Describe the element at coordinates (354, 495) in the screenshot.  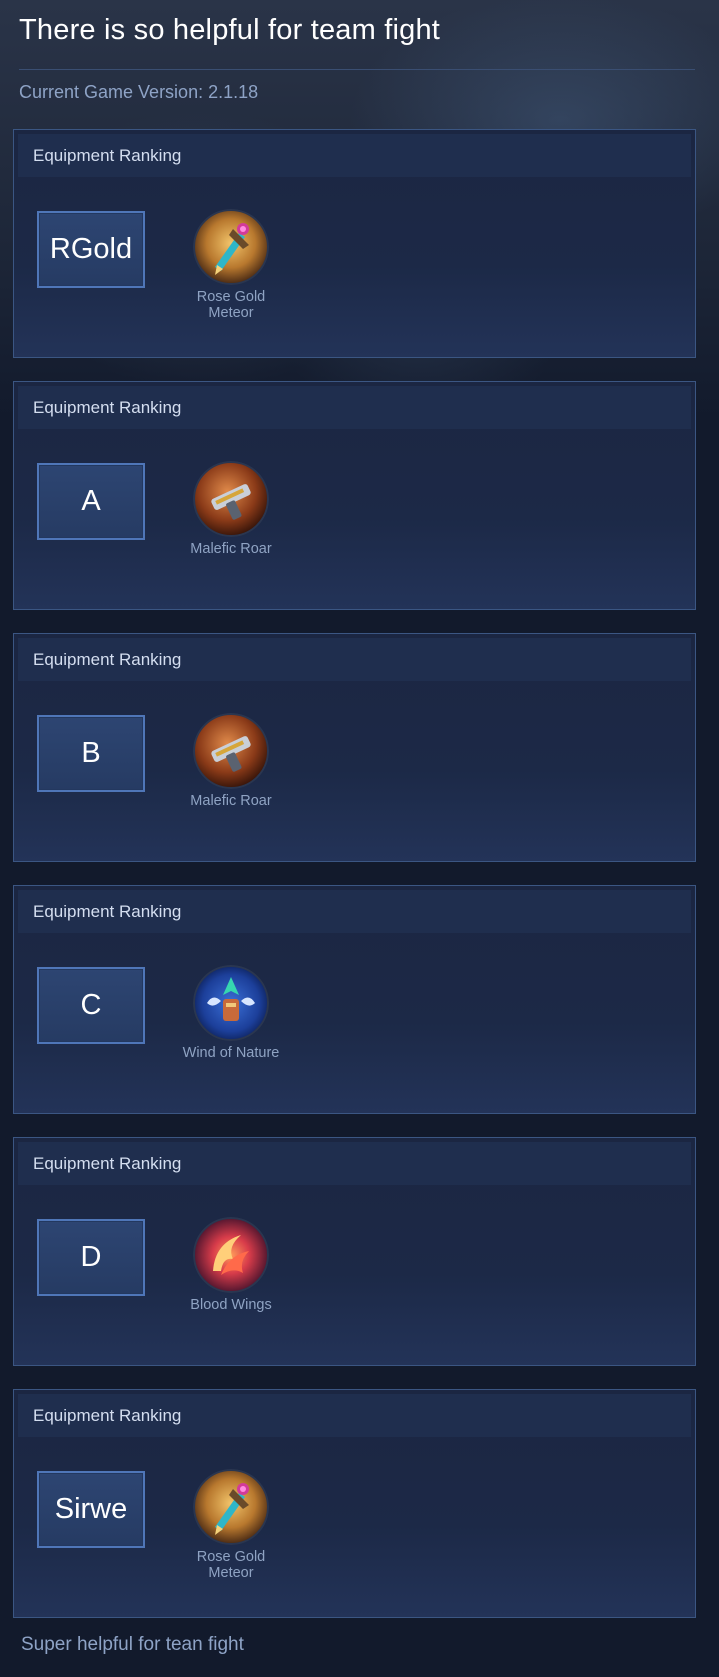
I see `ranking-card: Equipment Ranking A Malefic Roar` at that location.